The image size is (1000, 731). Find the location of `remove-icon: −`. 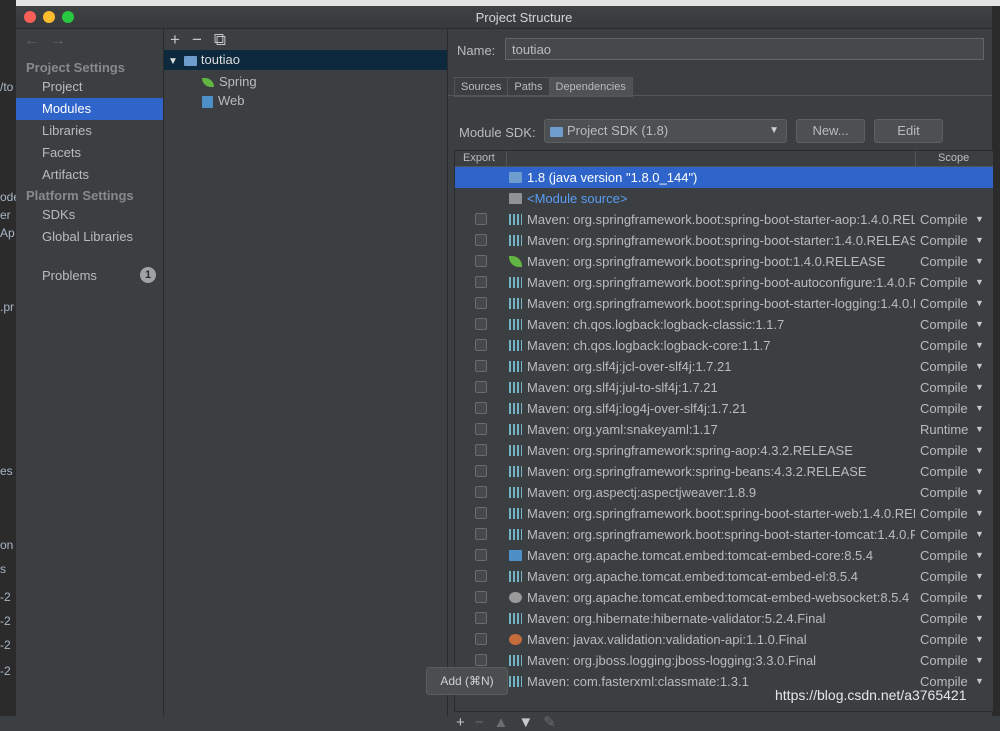

remove-icon: − is located at coordinates (197, 39).